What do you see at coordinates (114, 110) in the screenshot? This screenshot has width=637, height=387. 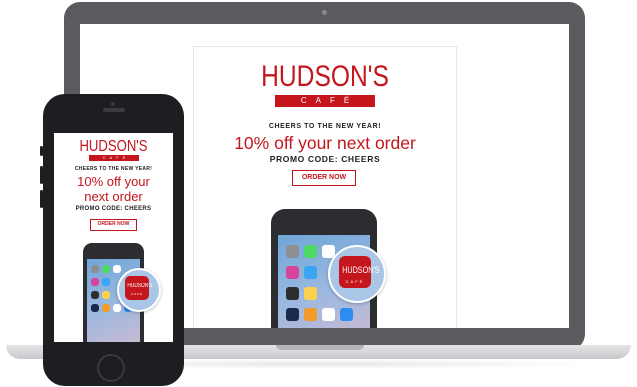 I see `phone-speaker` at bounding box center [114, 110].